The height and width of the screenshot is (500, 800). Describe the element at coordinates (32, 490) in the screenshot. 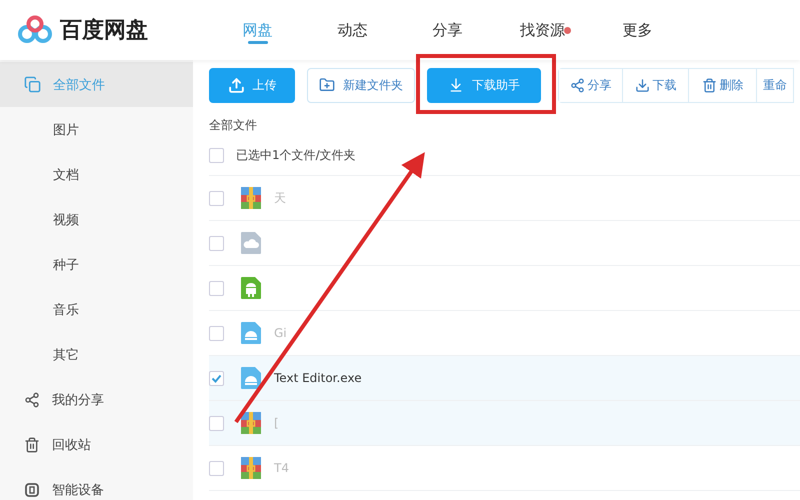

I see `device-icon` at that location.